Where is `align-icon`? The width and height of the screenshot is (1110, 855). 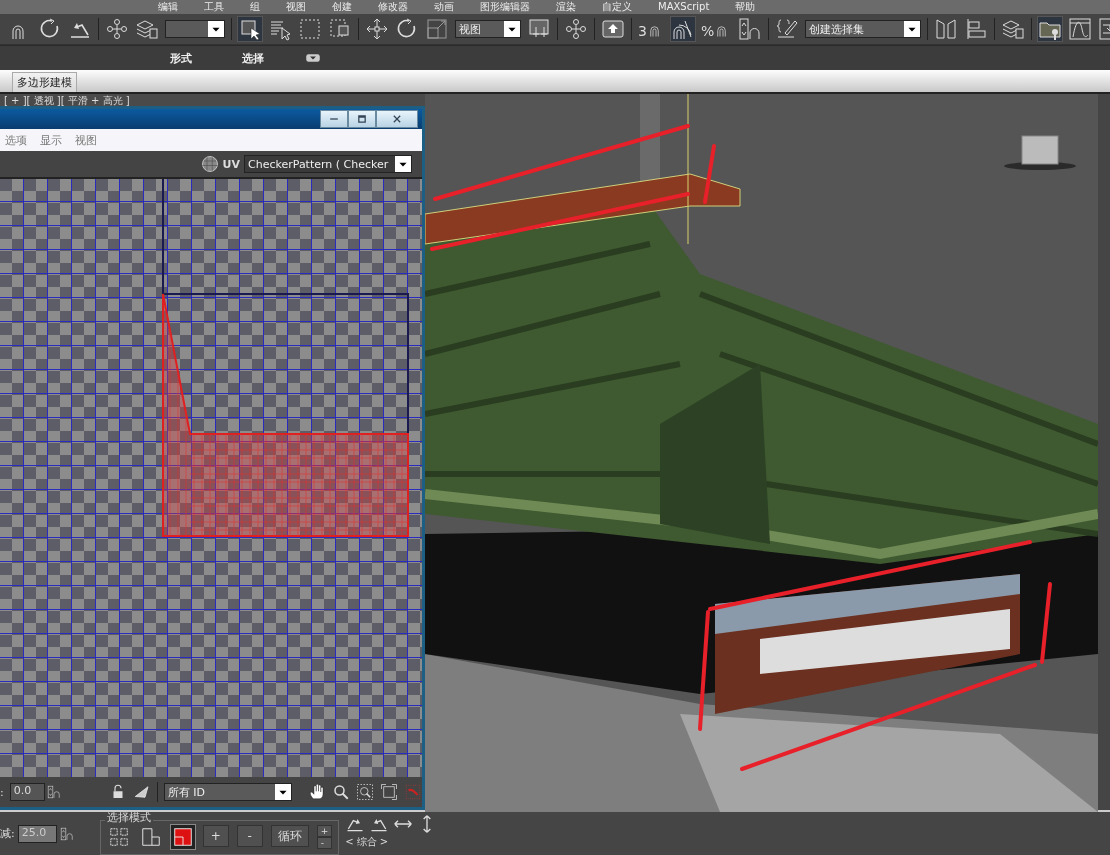
align-icon is located at coordinates (976, 29).